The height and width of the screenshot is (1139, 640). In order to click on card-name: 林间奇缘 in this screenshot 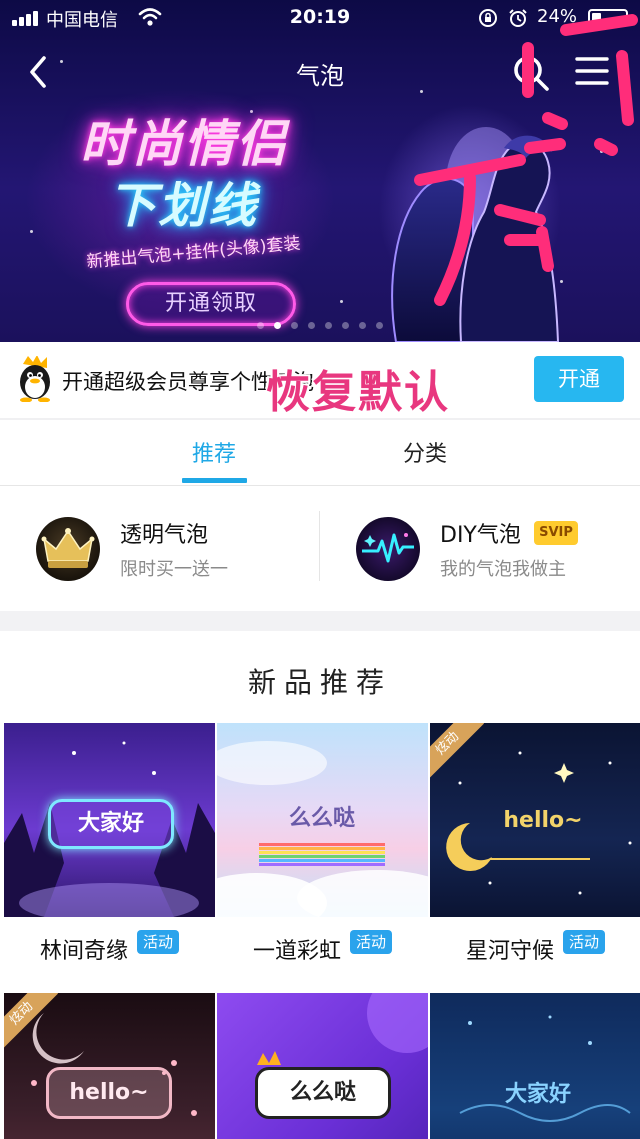, I will do `click(83, 951)`.